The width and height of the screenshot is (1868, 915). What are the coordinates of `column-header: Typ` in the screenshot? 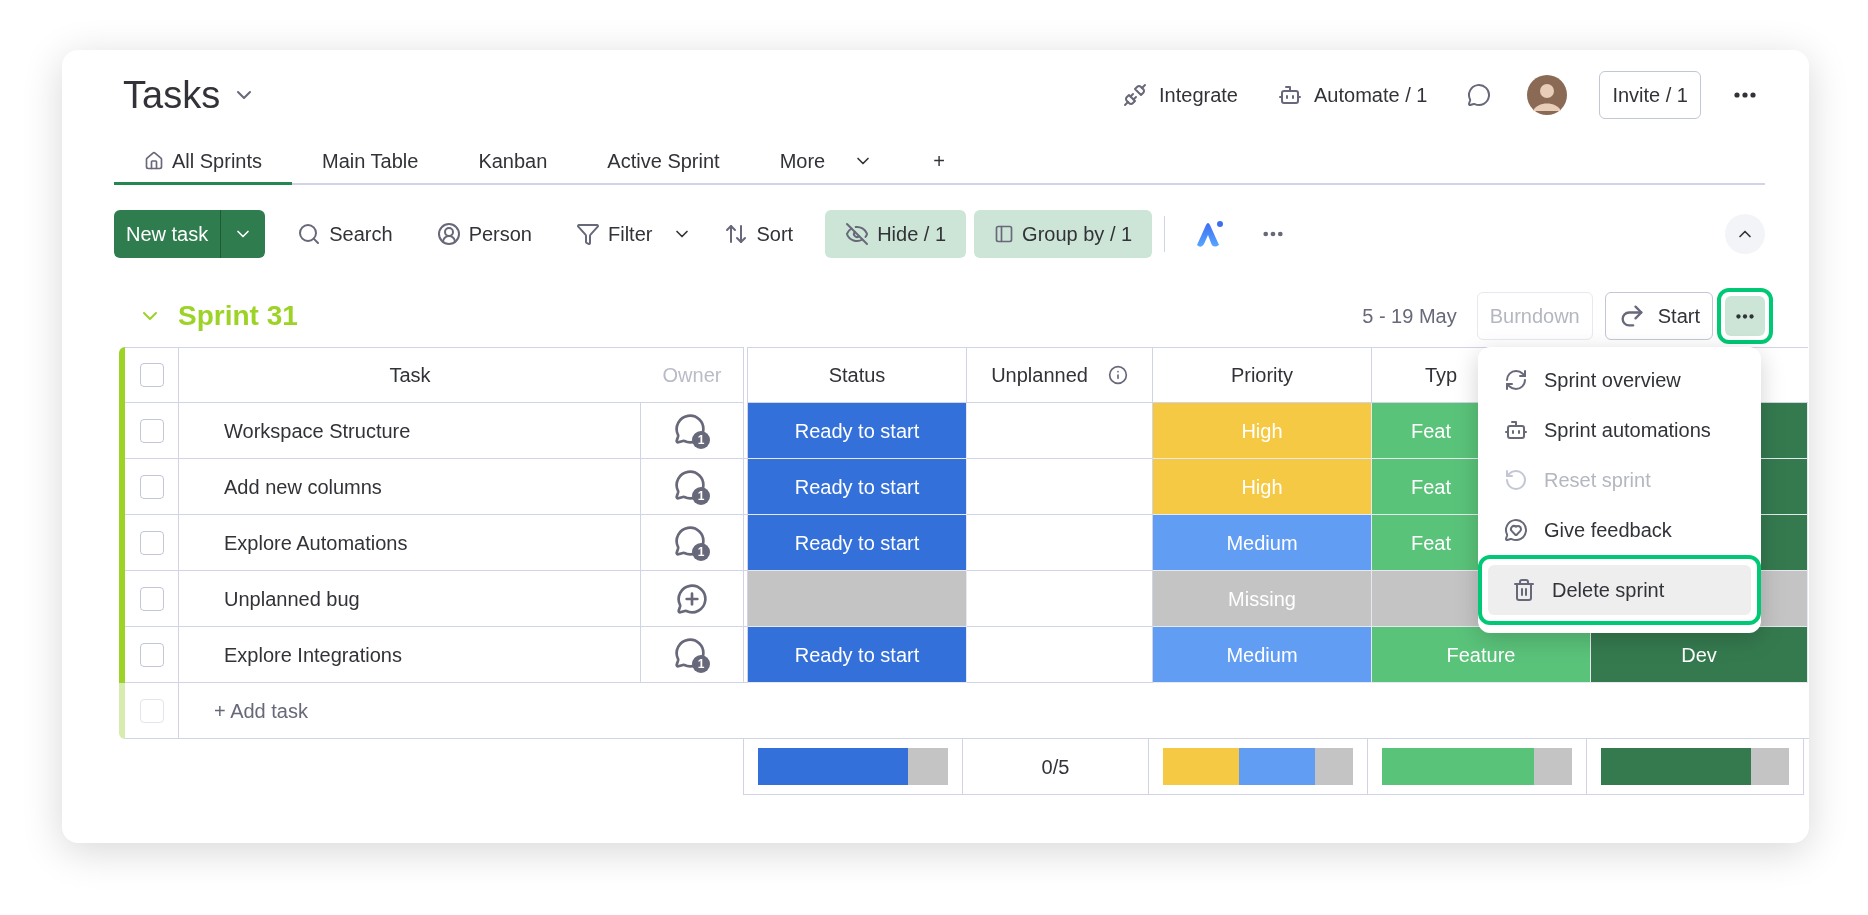 It's located at (1441, 375).